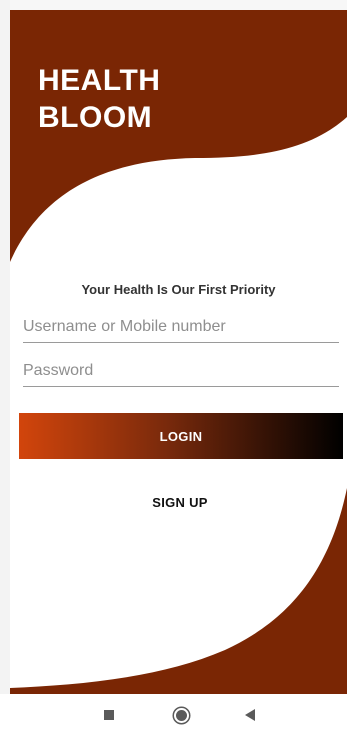 This screenshot has width=347, height=736. I want to click on username-input, so click(181, 327).